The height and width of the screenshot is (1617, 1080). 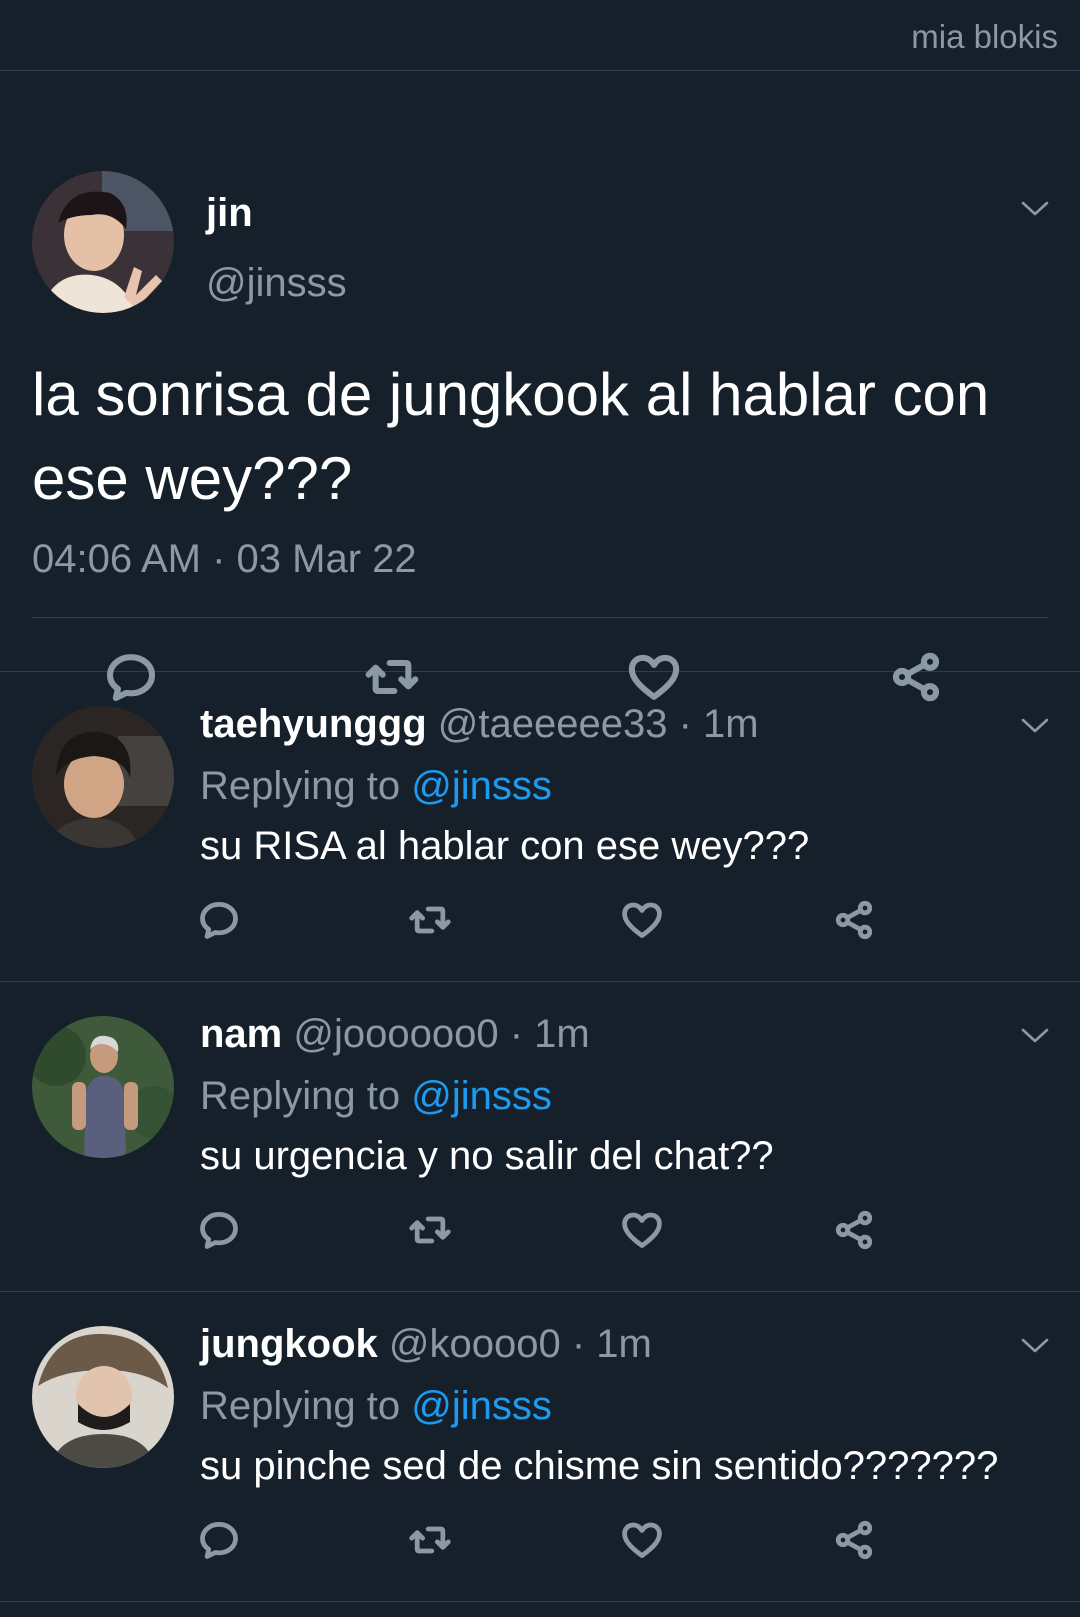 What do you see at coordinates (540, 617) in the screenshot?
I see `divider` at bounding box center [540, 617].